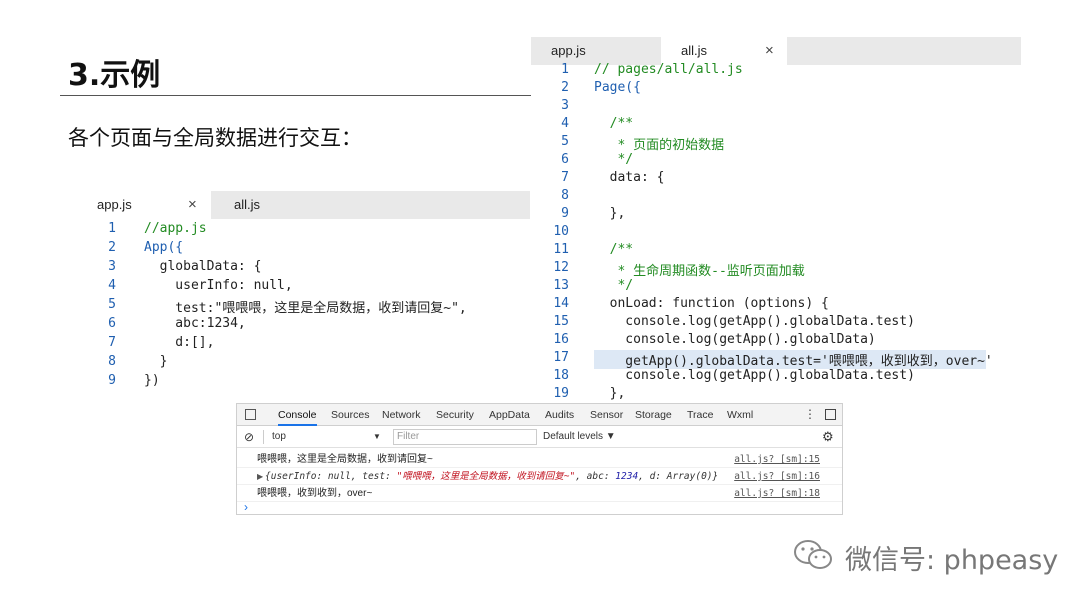 The image size is (1080, 607). What do you see at coordinates (627, 476) in the screenshot?
I see `object-preview-number: 1234` at bounding box center [627, 476].